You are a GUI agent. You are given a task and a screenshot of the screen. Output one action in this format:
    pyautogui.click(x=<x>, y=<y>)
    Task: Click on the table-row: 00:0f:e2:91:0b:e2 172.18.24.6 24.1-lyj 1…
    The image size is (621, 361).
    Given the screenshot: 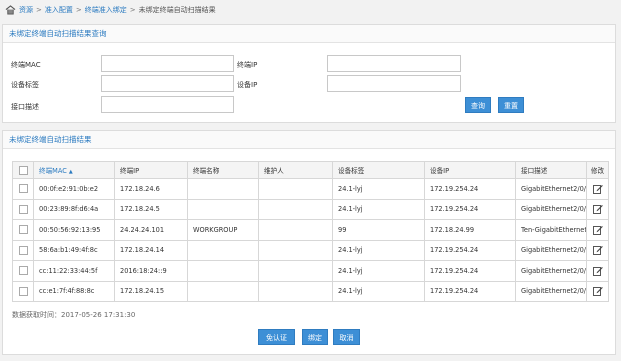 What is the action you would take?
    pyautogui.click(x=310, y=189)
    